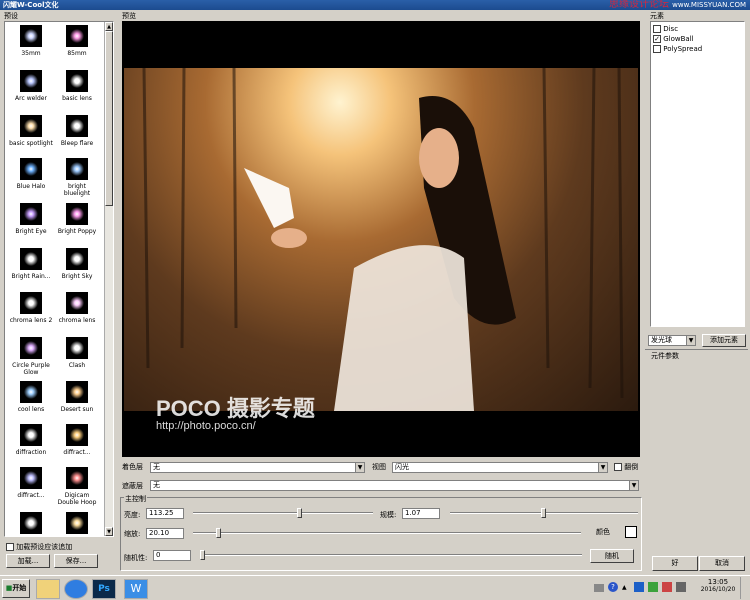  Describe the element at coordinates (31, 524) in the screenshot. I see `preset-item: Digicam` at that location.